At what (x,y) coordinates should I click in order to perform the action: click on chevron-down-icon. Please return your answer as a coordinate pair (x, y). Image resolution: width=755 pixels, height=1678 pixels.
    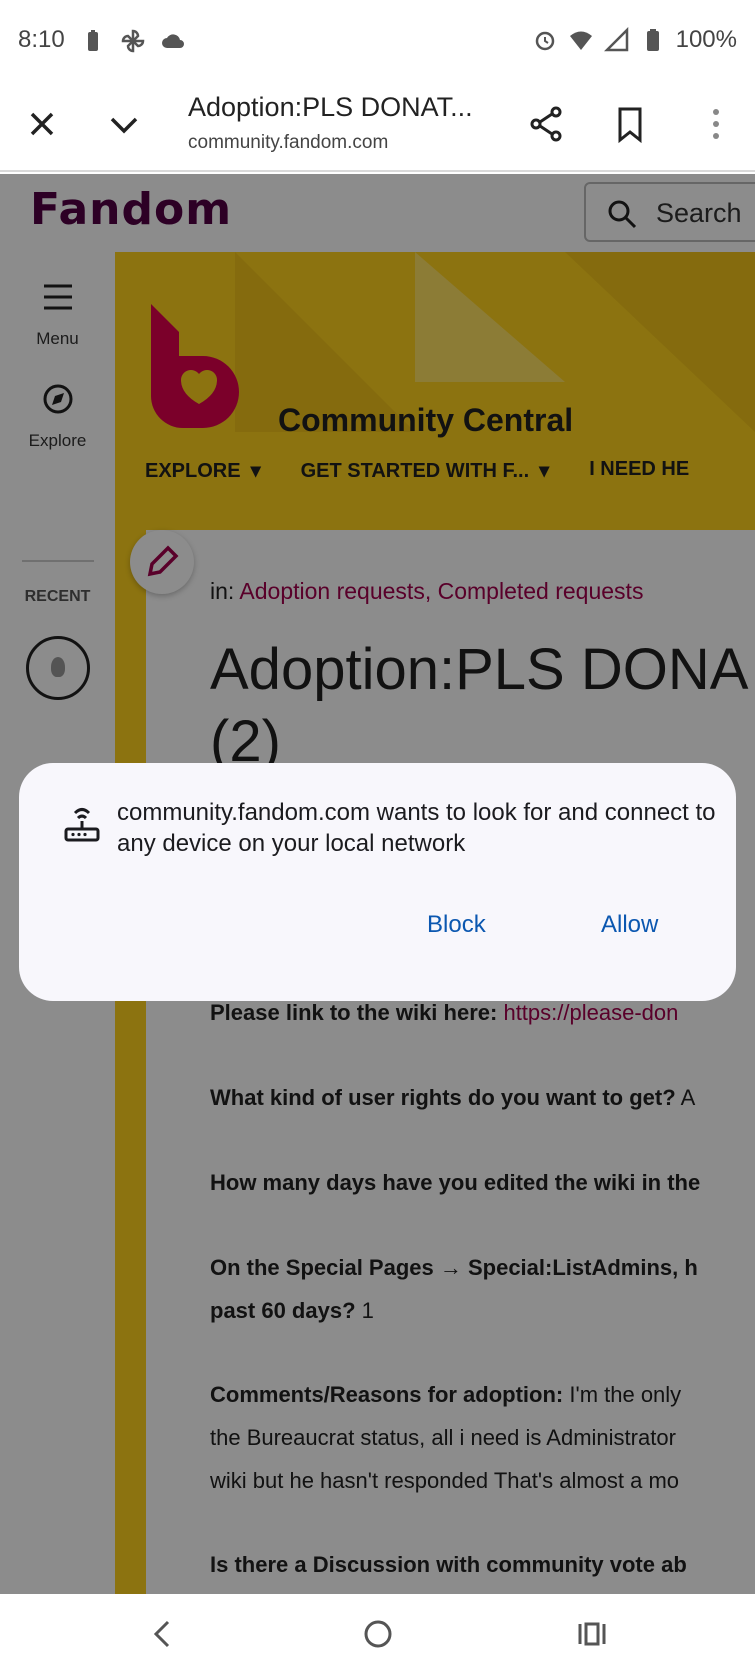
    Looking at the image, I should click on (124, 124).